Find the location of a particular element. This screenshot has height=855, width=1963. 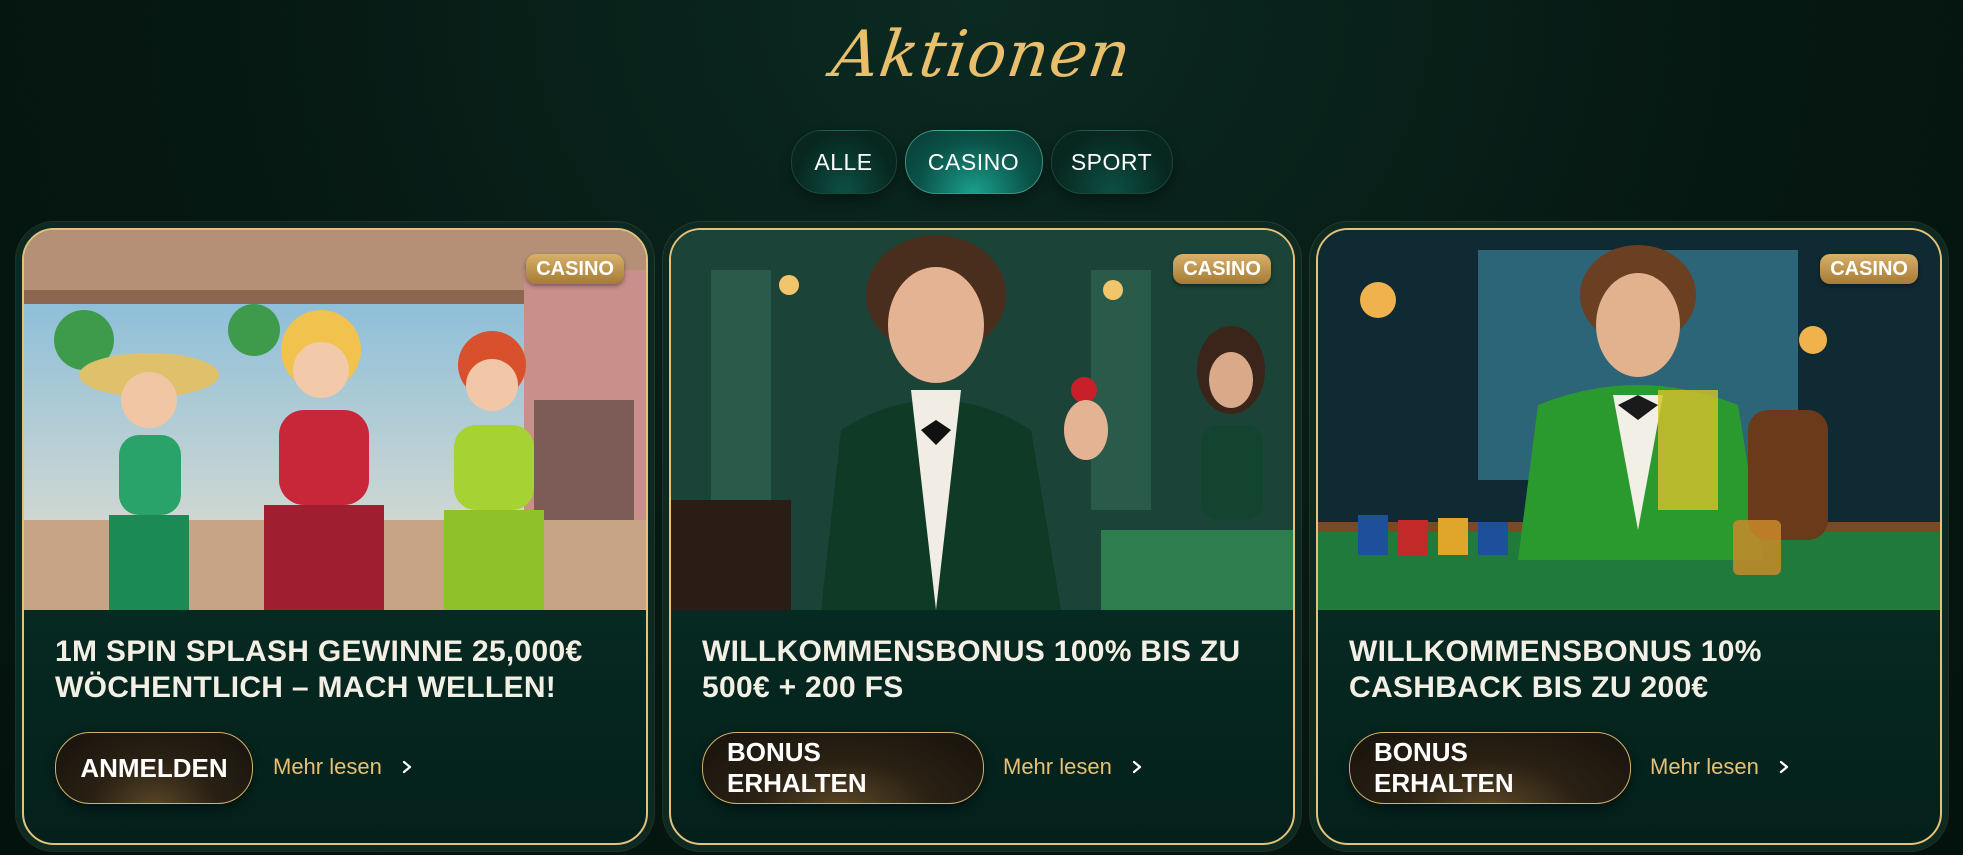

filter-tabs: ALLE CASINO SPORT is located at coordinates (981, 163).